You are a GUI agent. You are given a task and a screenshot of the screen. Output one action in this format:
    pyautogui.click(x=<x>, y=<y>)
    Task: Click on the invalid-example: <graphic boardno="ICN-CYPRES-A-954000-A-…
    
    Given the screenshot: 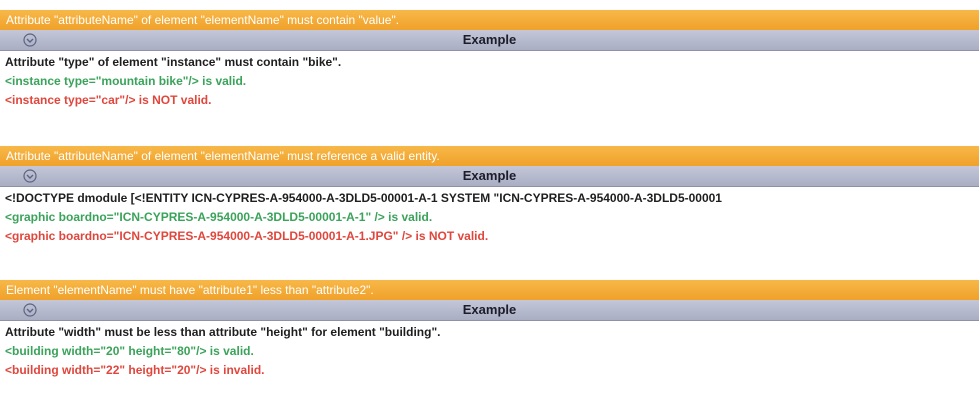 What is the action you would take?
    pyautogui.click(x=247, y=236)
    